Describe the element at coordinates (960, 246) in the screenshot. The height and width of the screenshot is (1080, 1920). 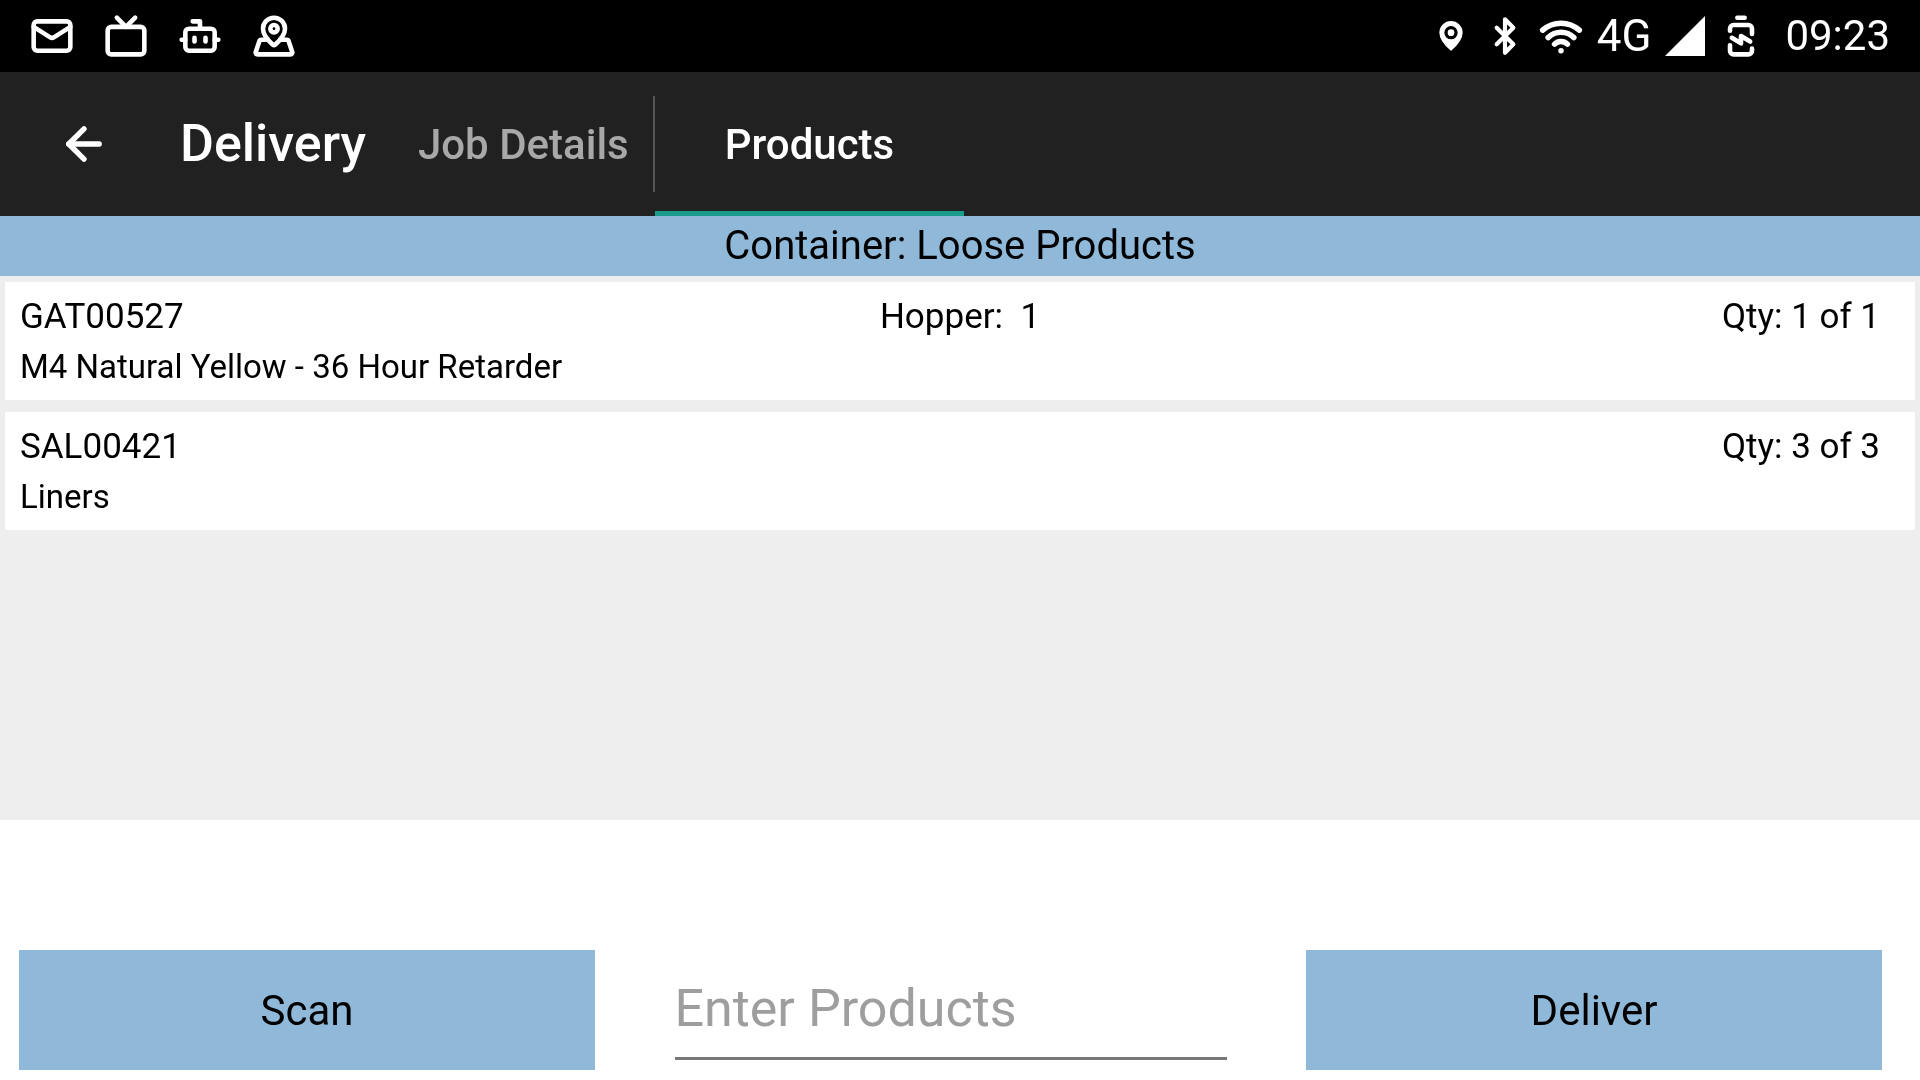
I see `container-header: Container: Loose Products` at that location.